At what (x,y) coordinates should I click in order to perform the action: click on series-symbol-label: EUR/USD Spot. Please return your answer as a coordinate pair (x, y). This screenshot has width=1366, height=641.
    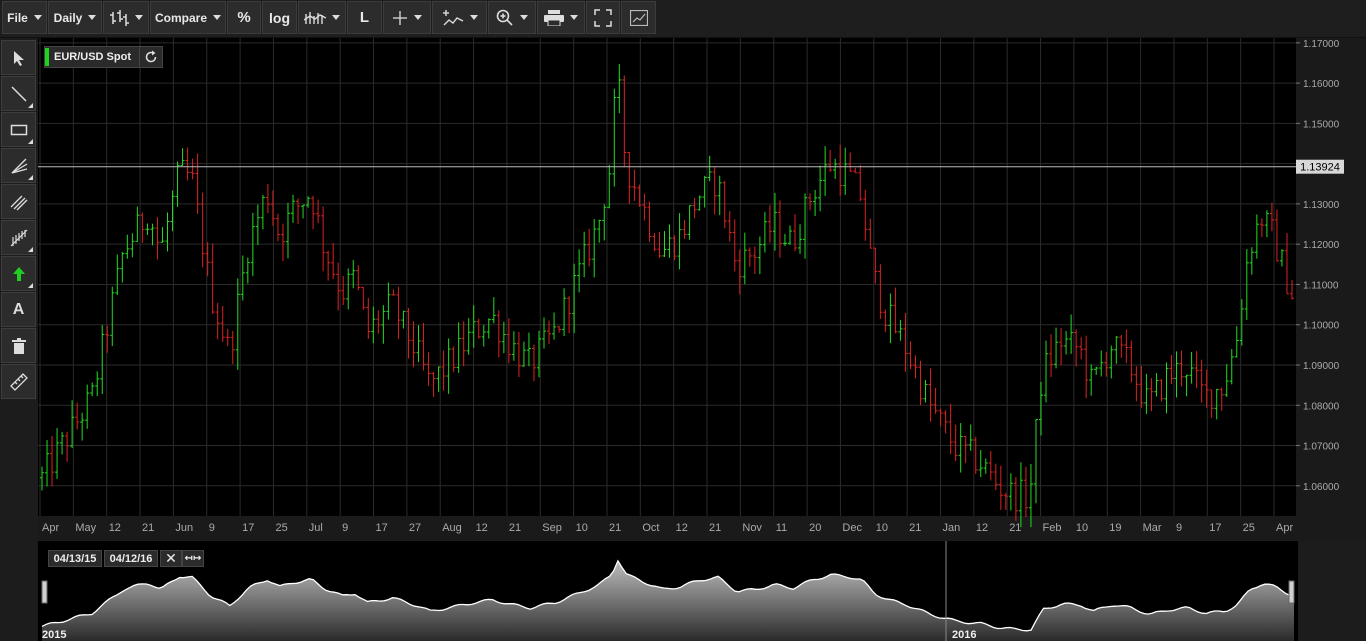
    Looking at the image, I should click on (92, 57).